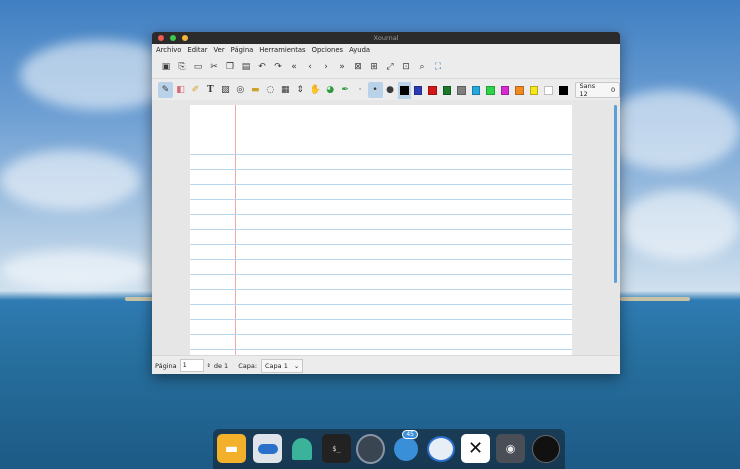 The height and width of the screenshot is (469, 740). I want to click on color-orange, so click(519, 90).